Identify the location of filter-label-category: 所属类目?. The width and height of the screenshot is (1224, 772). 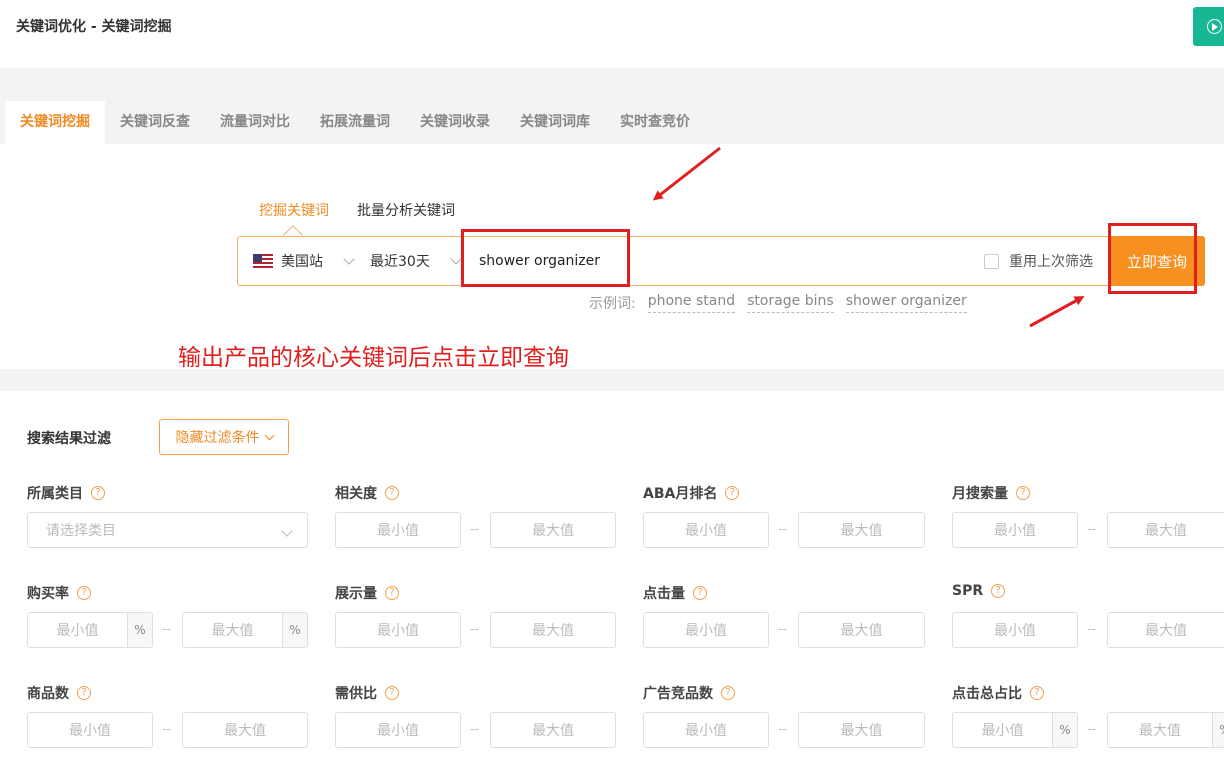
(66, 493).